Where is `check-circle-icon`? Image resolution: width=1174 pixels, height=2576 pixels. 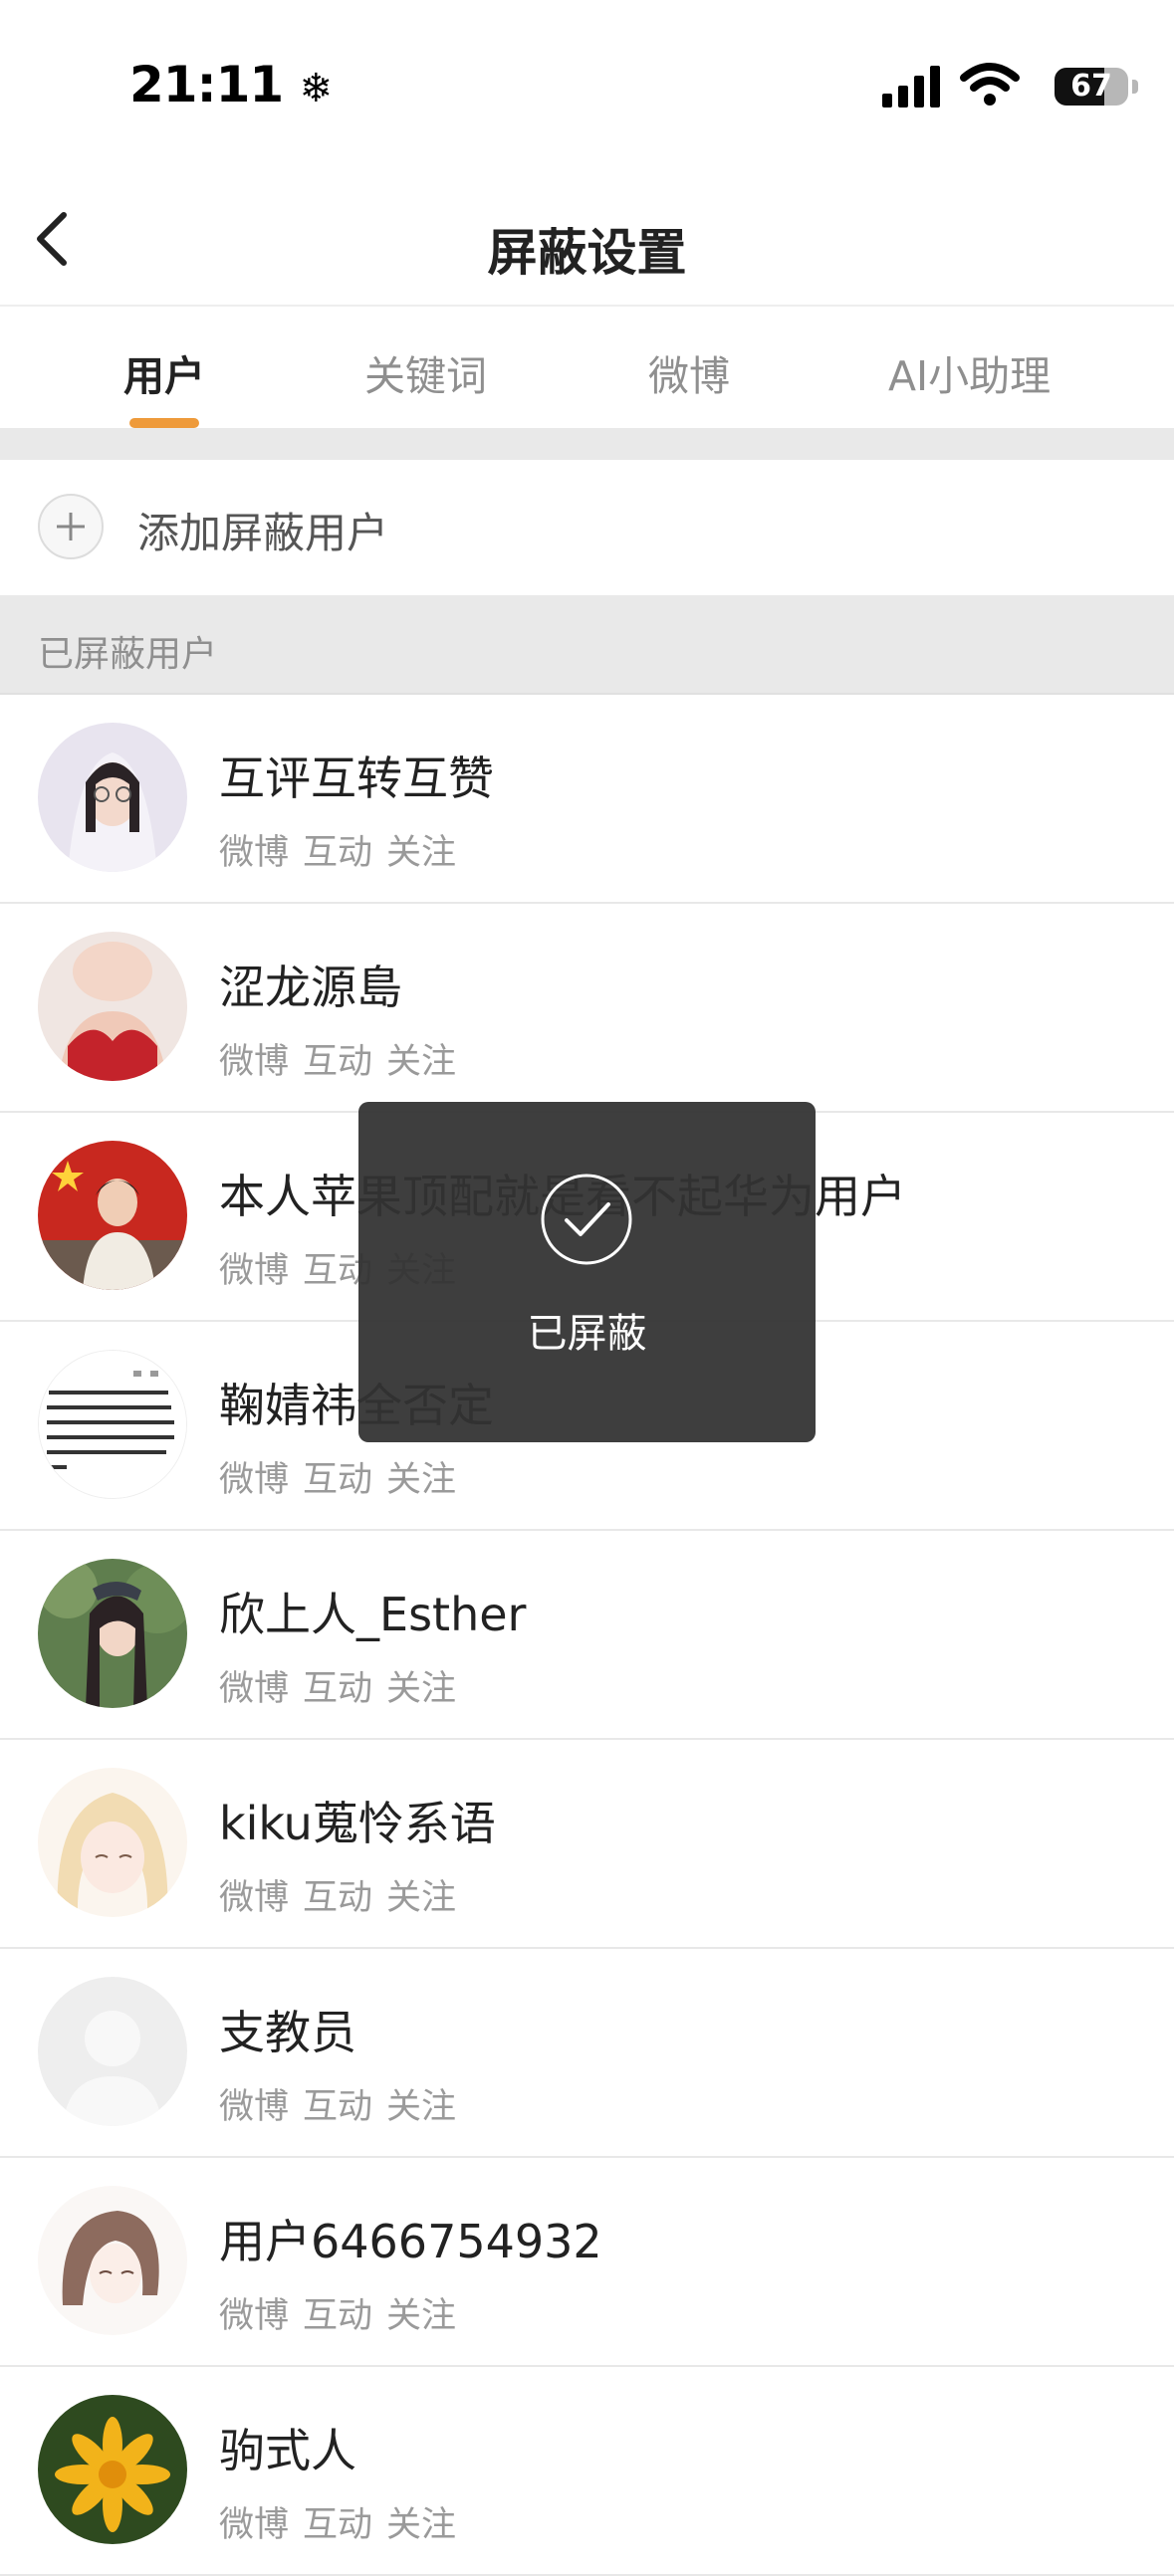
check-circle-icon is located at coordinates (586, 1219).